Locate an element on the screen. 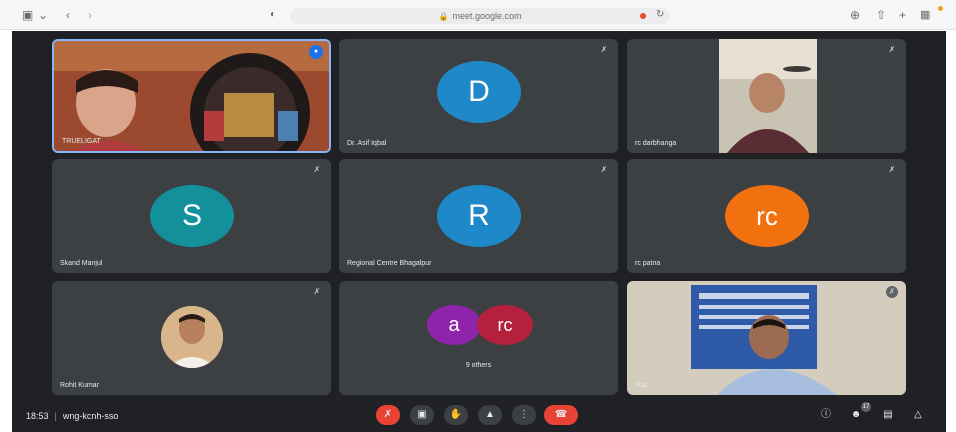 The height and width of the screenshot is (432, 956). participant-tile-avatar-7: ✗ Rohit Kumar is located at coordinates (191, 338).